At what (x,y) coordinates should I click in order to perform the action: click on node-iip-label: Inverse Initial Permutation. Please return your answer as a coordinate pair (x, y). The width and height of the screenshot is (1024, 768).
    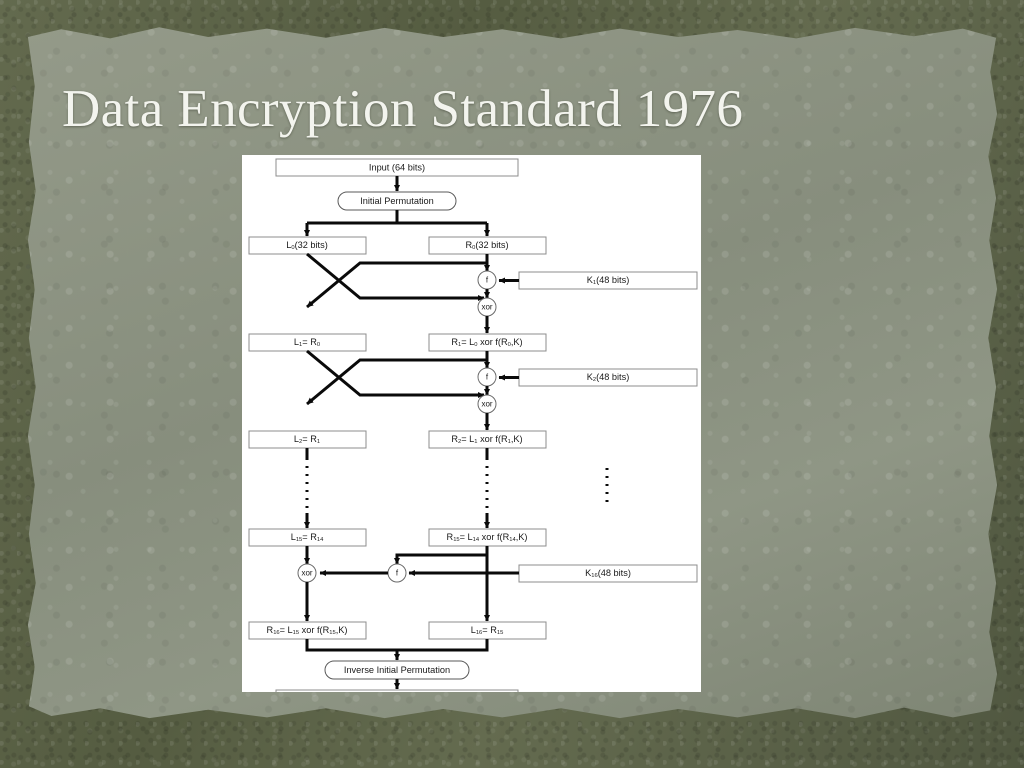
    Looking at the image, I should click on (397, 670).